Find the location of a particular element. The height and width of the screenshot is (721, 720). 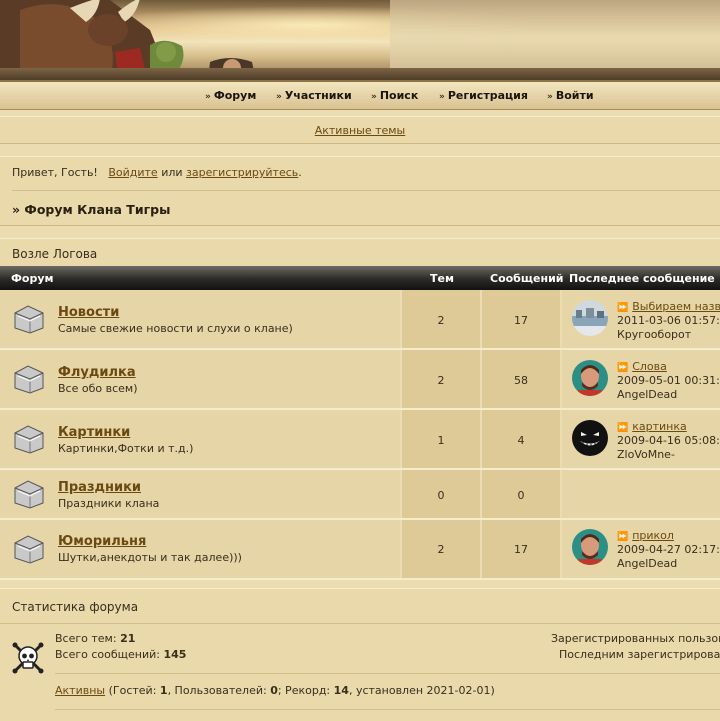

forum-link-flood: Флудилка is located at coordinates (97, 372).